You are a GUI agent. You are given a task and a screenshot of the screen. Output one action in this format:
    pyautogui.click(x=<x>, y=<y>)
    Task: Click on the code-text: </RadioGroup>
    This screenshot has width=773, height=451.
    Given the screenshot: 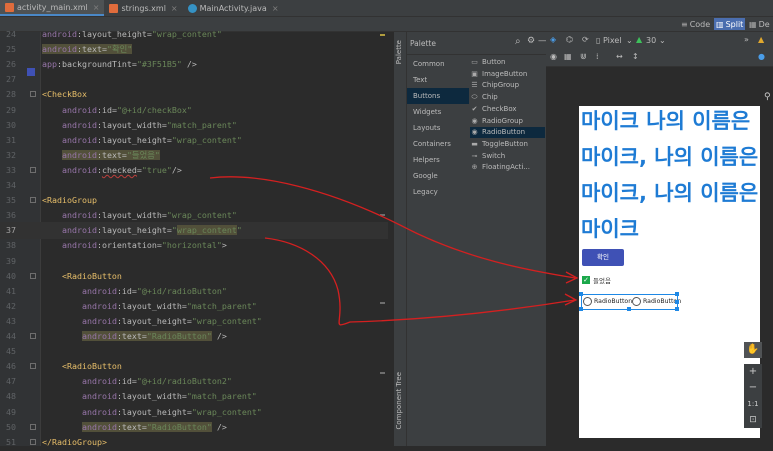 What is the action you would take?
    pyautogui.click(x=74, y=441)
    